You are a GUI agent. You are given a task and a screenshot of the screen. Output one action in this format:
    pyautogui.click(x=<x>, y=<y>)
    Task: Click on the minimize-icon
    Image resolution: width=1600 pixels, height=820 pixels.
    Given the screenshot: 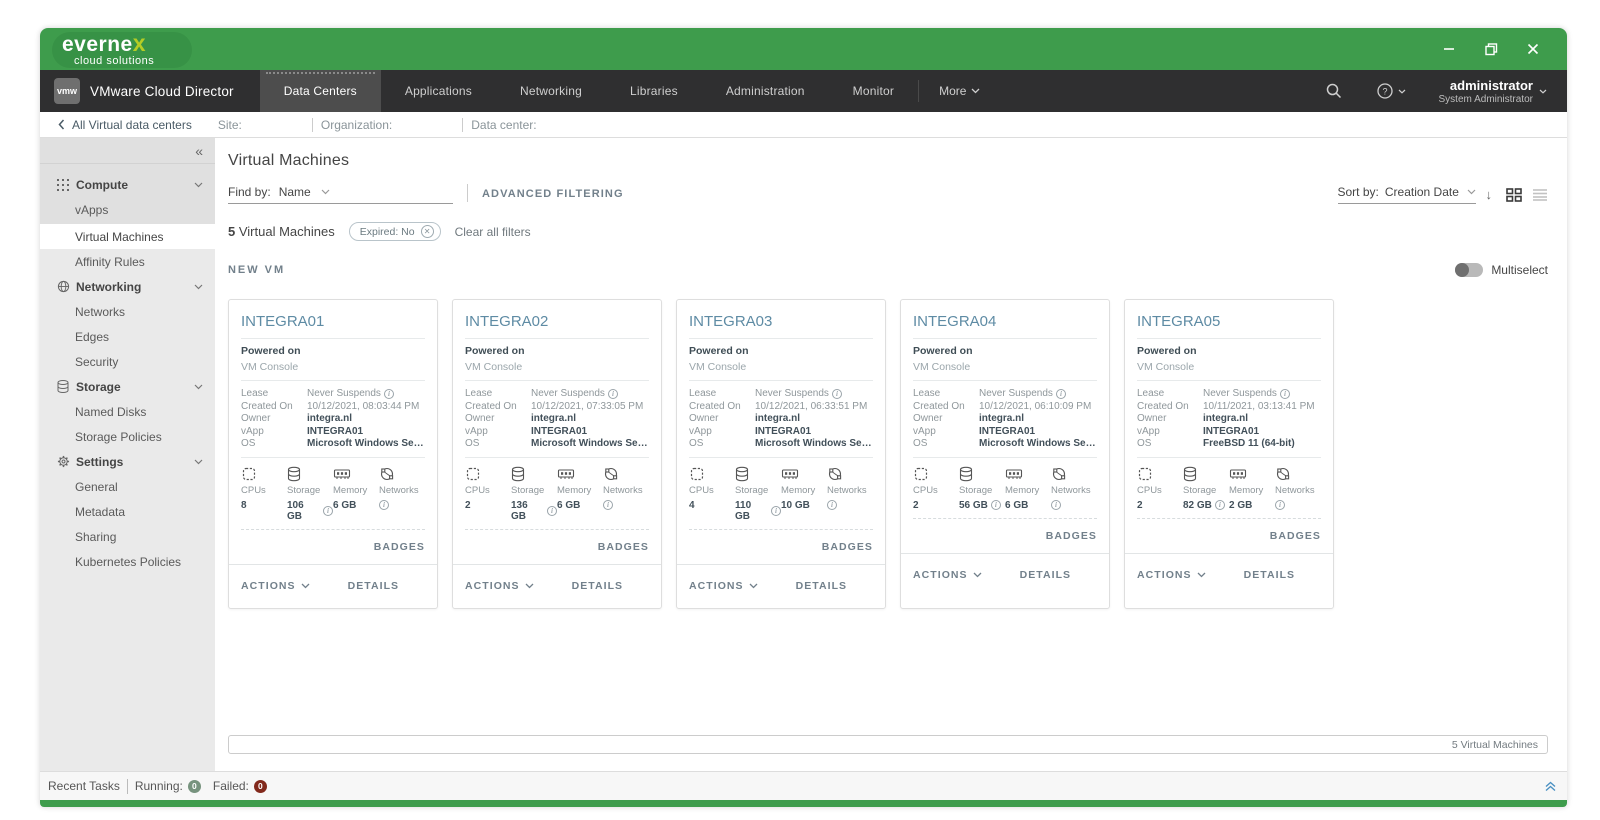 What is the action you would take?
    pyautogui.click(x=1449, y=49)
    